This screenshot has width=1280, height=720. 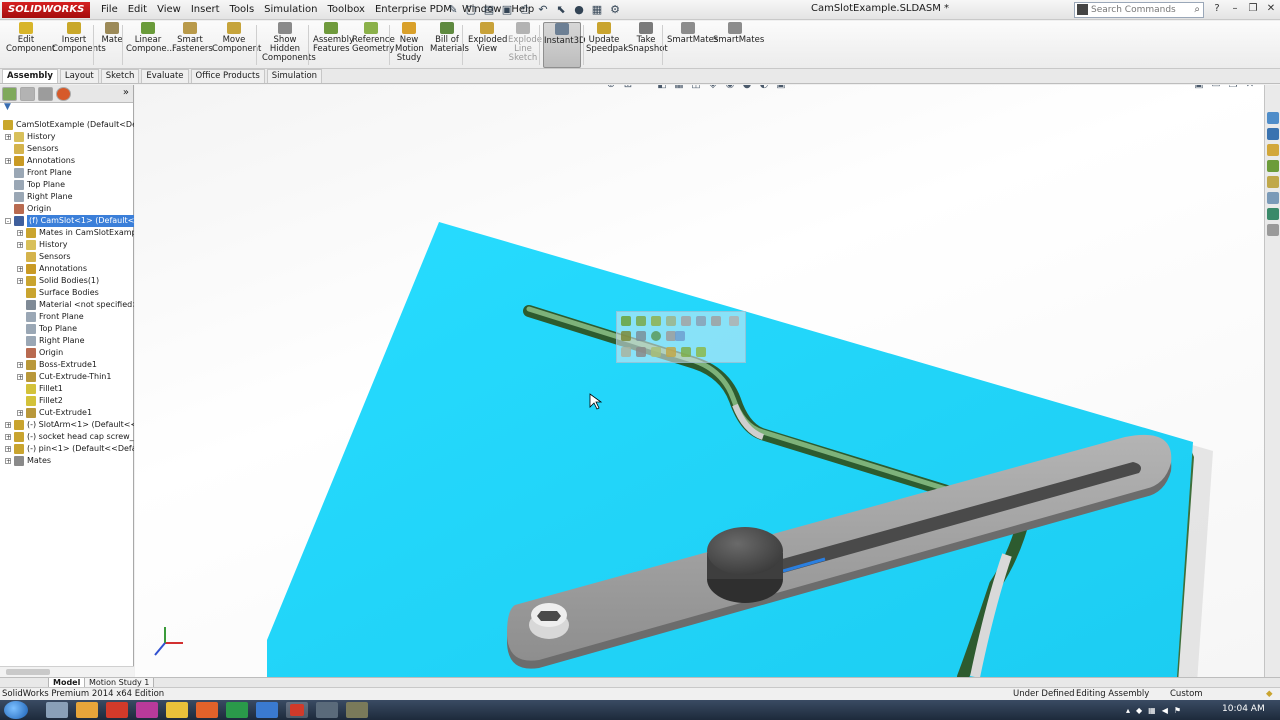 I want to click on select-icon: ⬉, so click(x=561, y=10).